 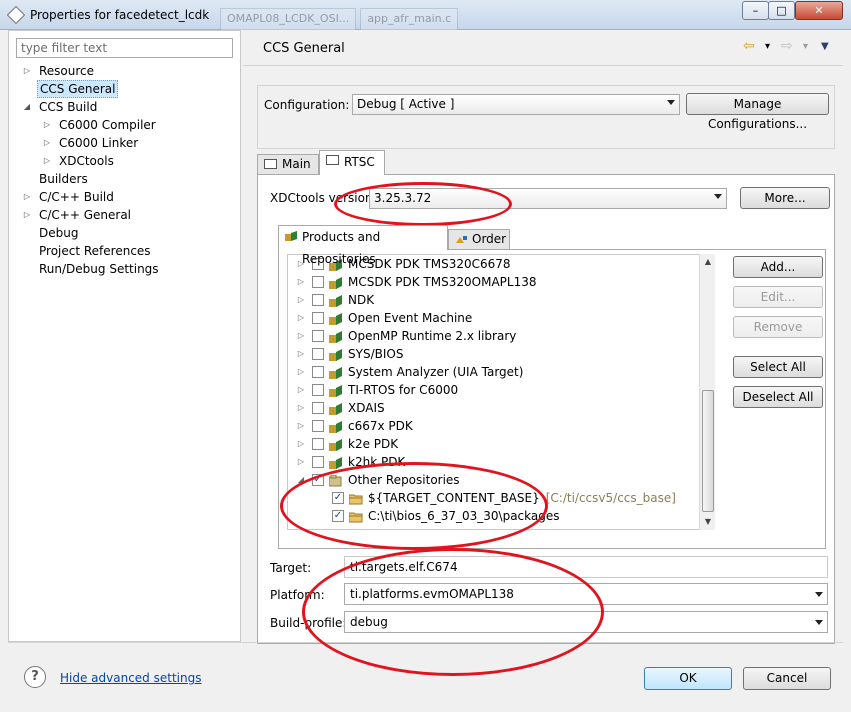 I want to click on tree-item: Project References, so click(x=124, y=251).